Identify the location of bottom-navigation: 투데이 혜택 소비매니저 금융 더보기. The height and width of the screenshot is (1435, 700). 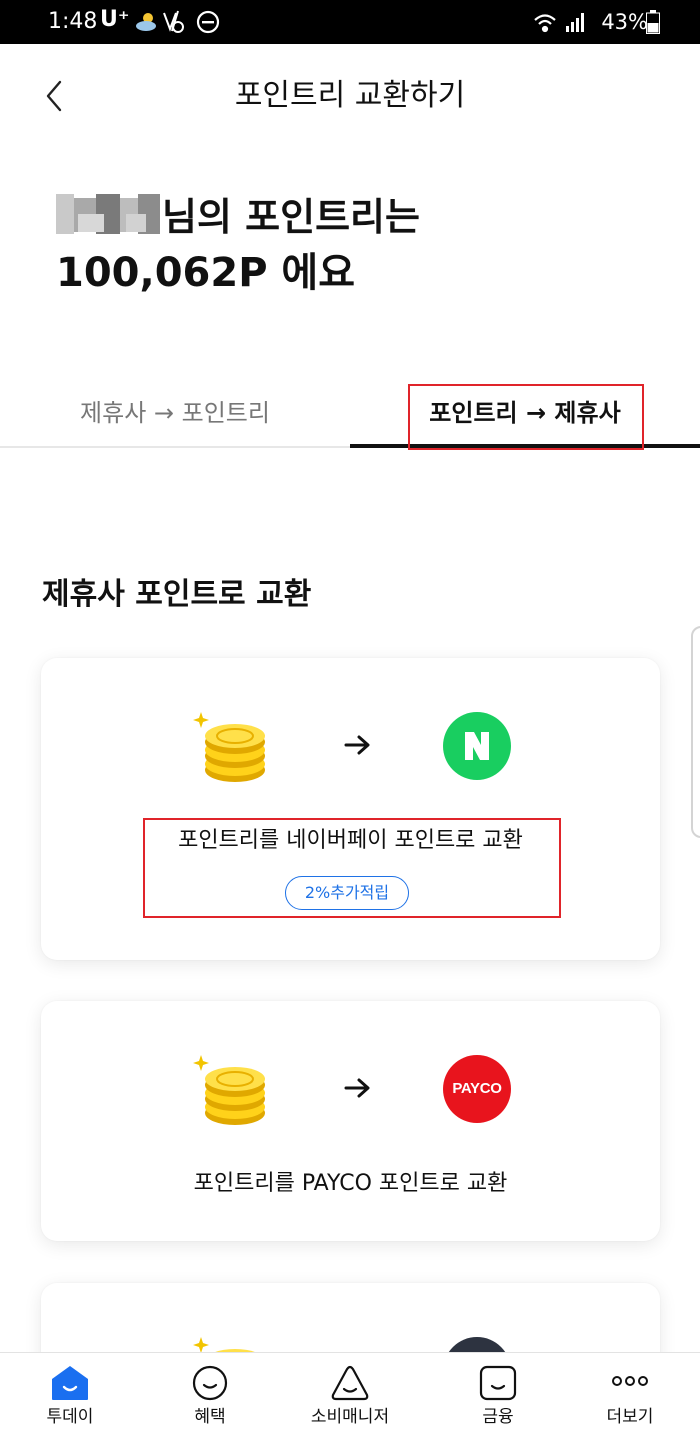
(350, 1393).